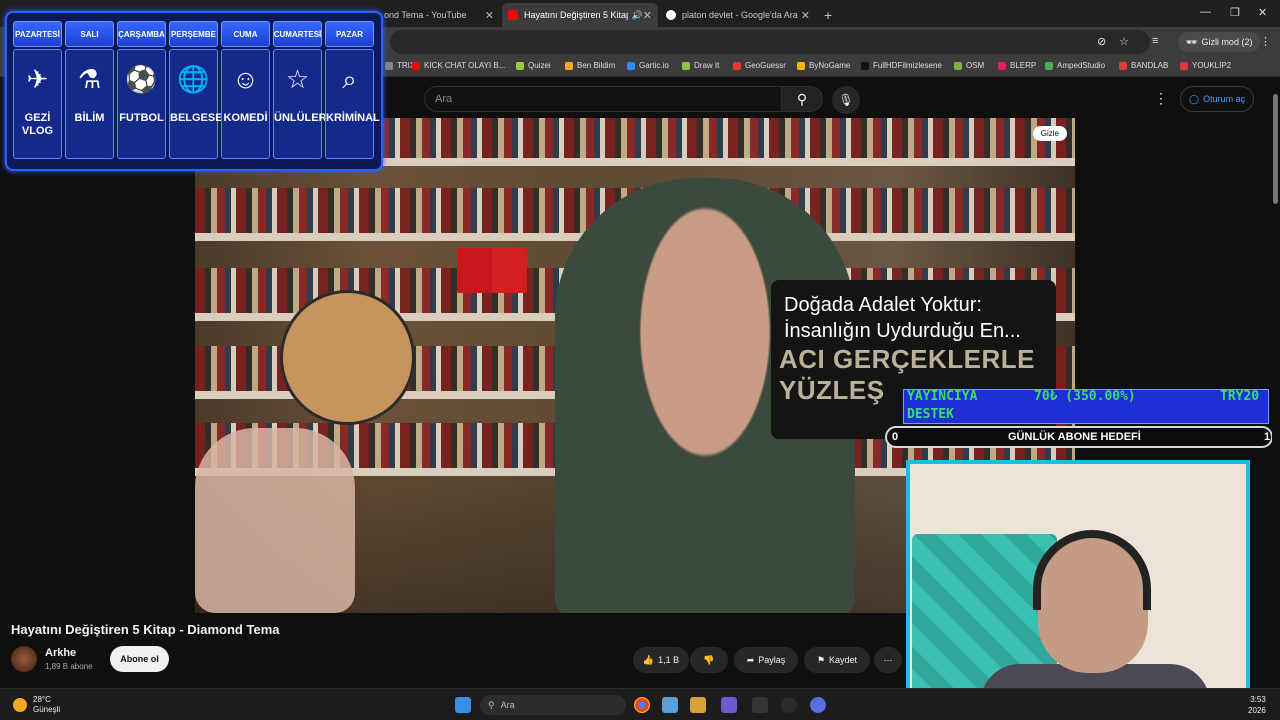  I want to click on bookmark-item: Quizei, so click(533, 65).